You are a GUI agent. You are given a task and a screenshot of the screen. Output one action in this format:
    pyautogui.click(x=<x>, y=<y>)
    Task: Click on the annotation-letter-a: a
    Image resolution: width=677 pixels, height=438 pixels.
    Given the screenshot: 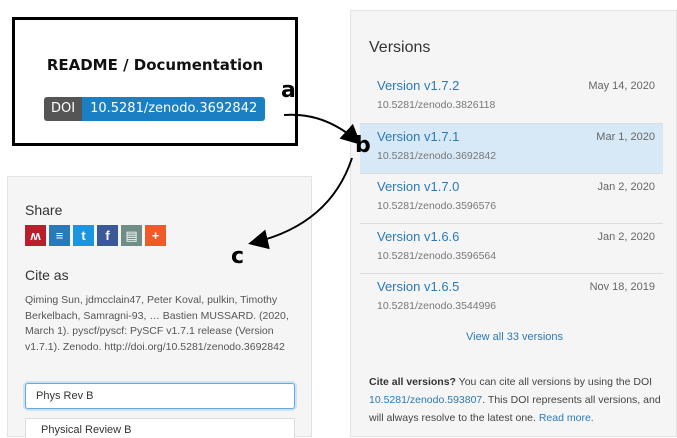 What is the action you would take?
    pyautogui.click(x=288, y=90)
    